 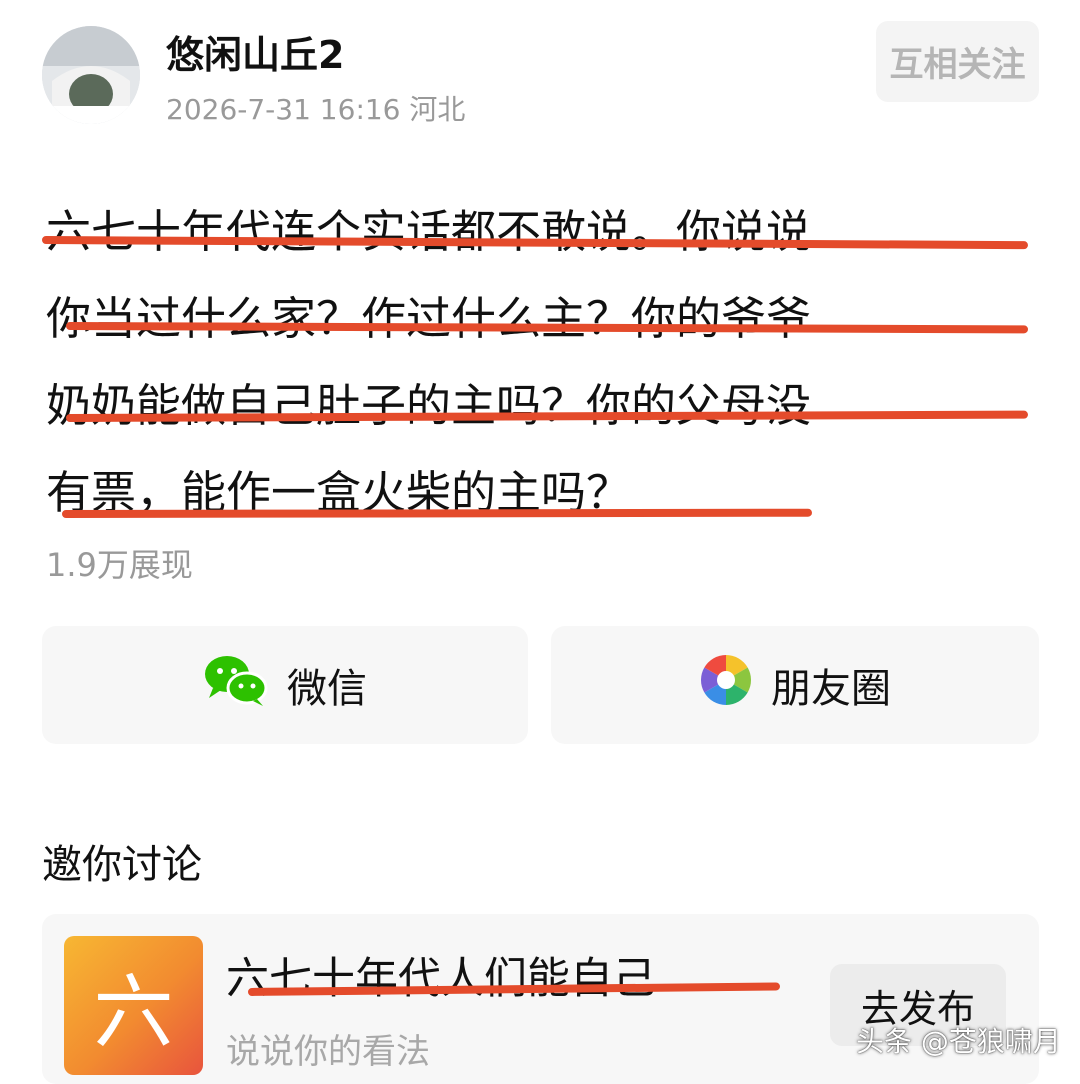 What do you see at coordinates (831, 689) in the screenshot?
I see `share-moments-label: 朋友圈` at bounding box center [831, 689].